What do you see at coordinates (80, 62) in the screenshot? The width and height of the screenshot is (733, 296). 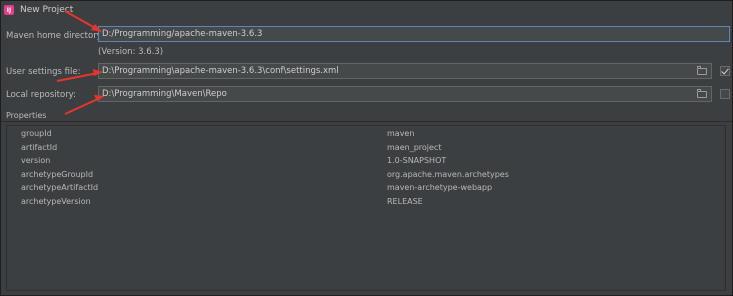 I see `annotation-arrows` at bounding box center [80, 62].